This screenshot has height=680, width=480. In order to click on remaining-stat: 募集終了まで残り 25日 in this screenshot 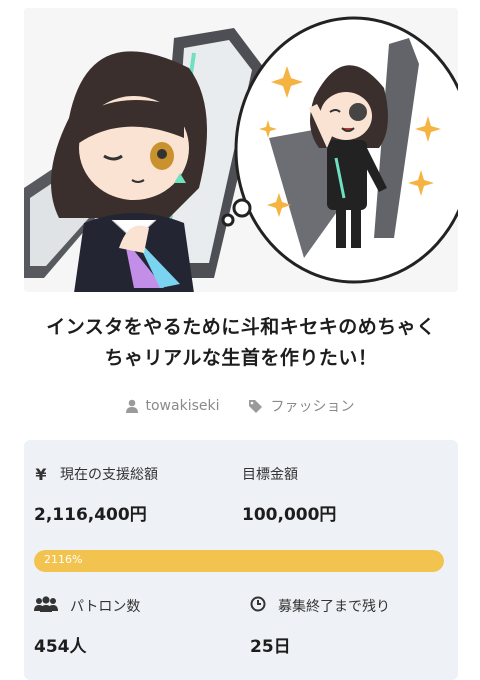, I will do `click(320, 626)`.